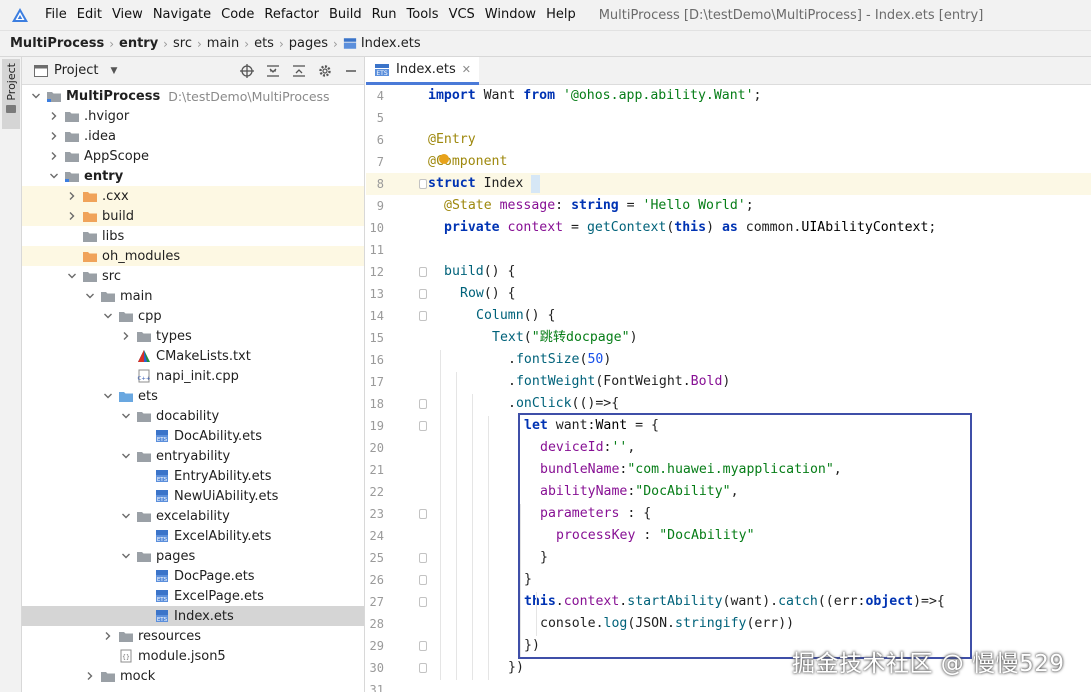 The image size is (1091, 692). Describe the element at coordinates (193, 296) in the screenshot. I see `tree-item: main` at that location.